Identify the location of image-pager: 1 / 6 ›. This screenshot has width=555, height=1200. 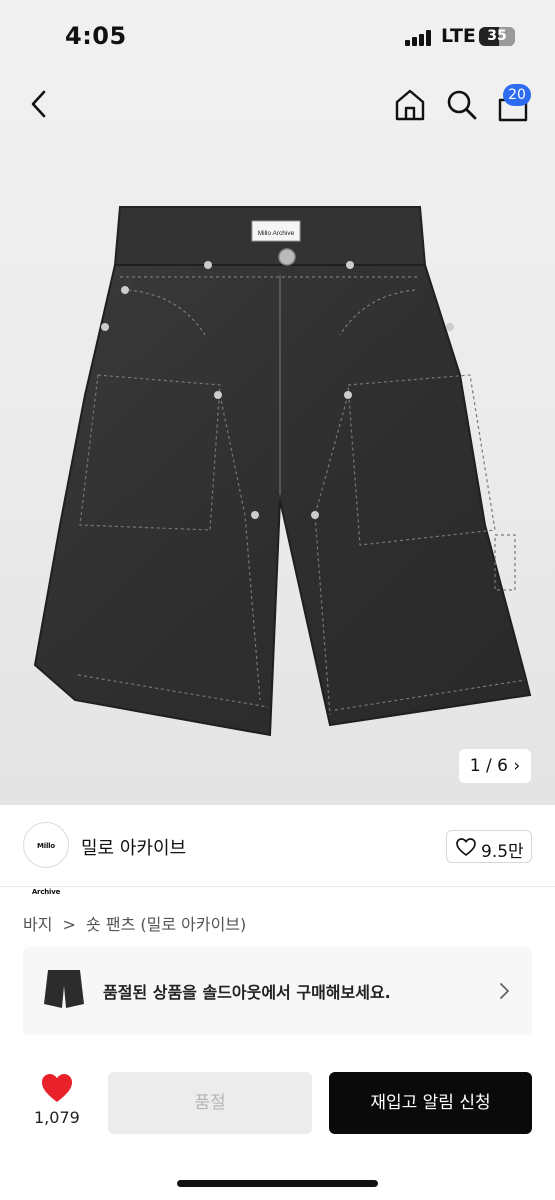
(495, 766).